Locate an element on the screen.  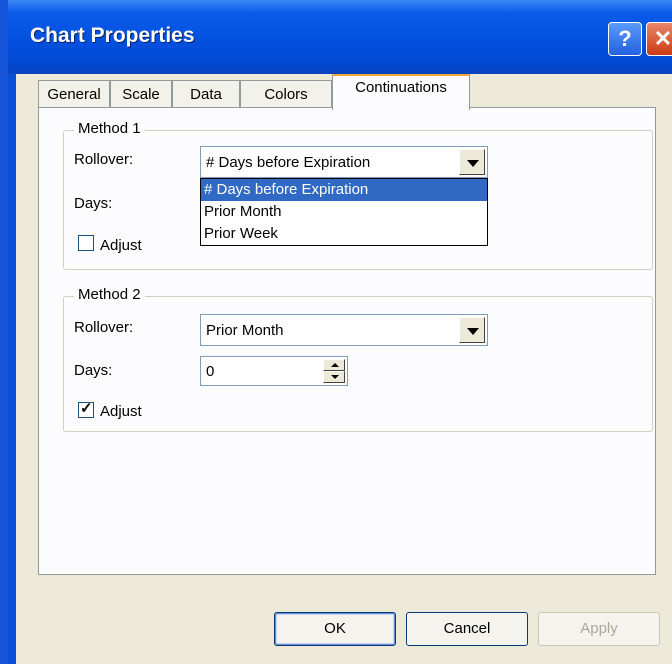
method1-rollover-value: # Days before Expiration is located at coordinates (288, 162).